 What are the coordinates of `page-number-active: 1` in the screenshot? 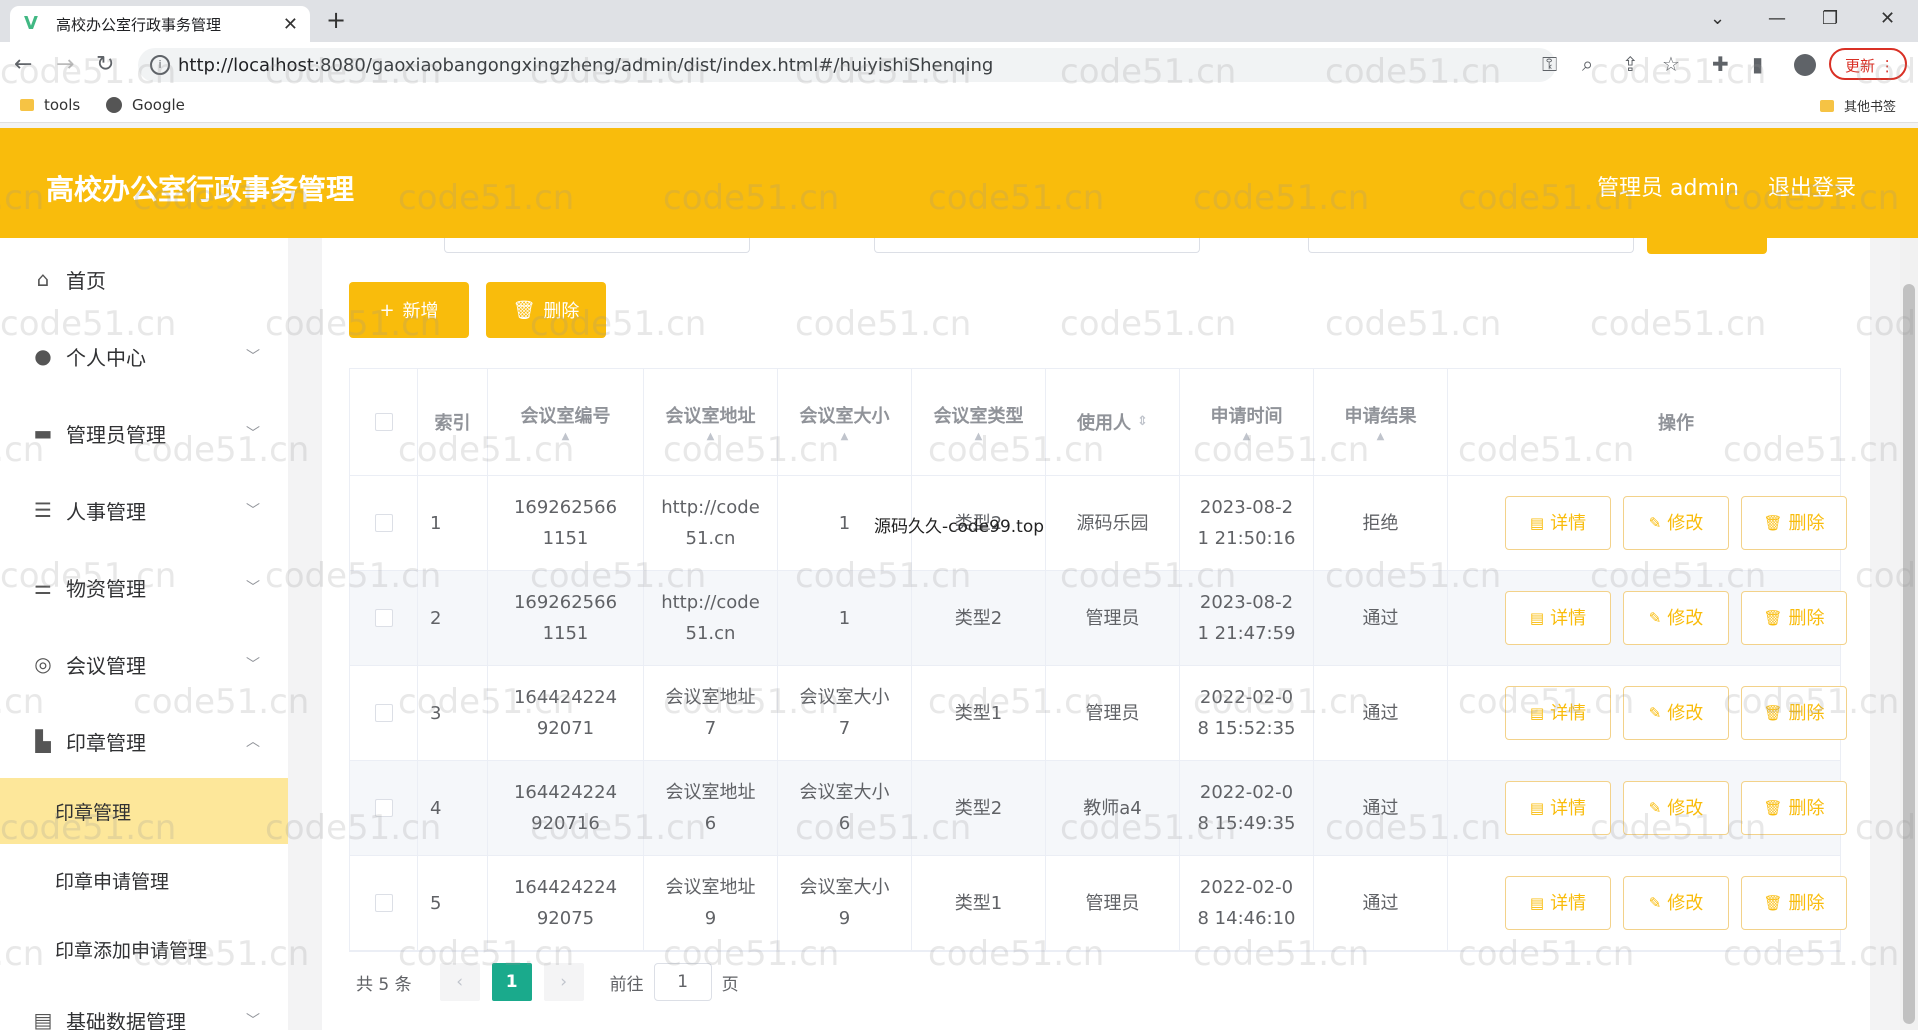 It's located at (511, 982).